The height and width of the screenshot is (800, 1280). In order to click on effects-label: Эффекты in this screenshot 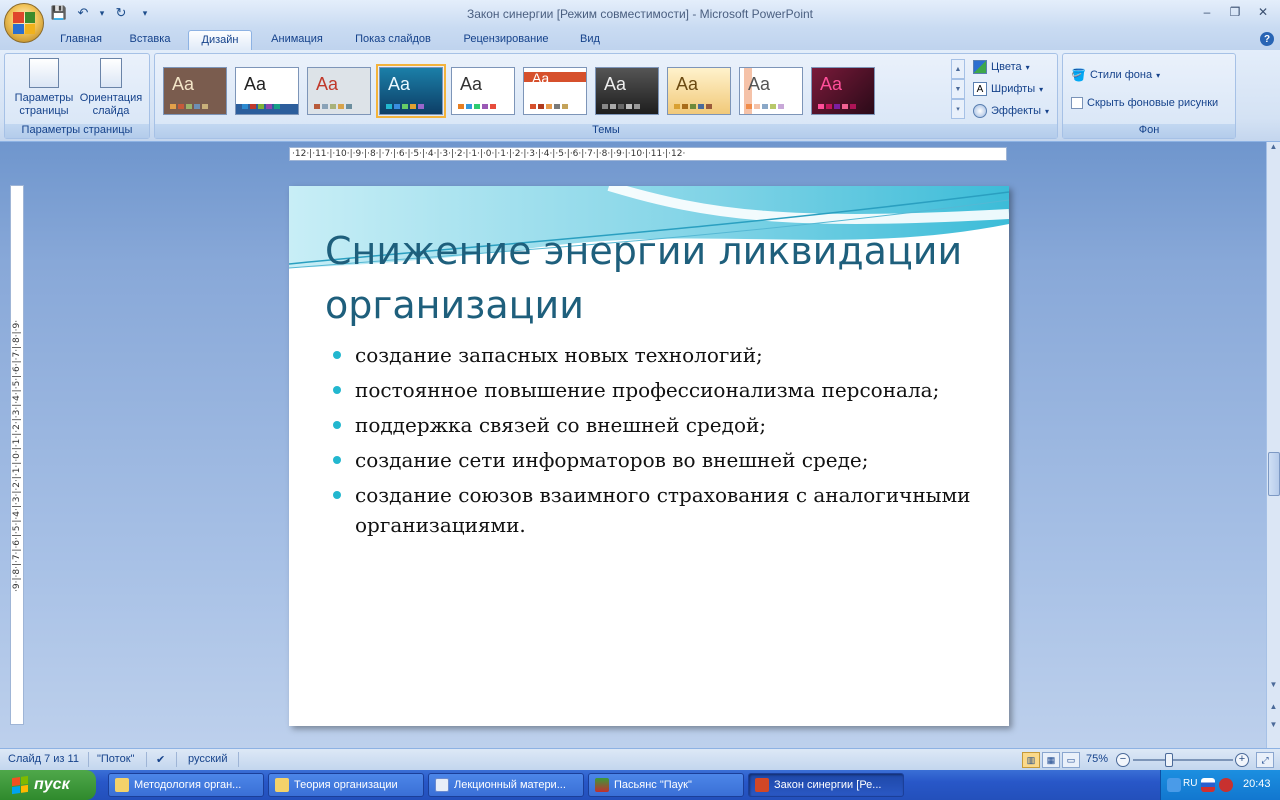, I will do `click(1016, 111)`.